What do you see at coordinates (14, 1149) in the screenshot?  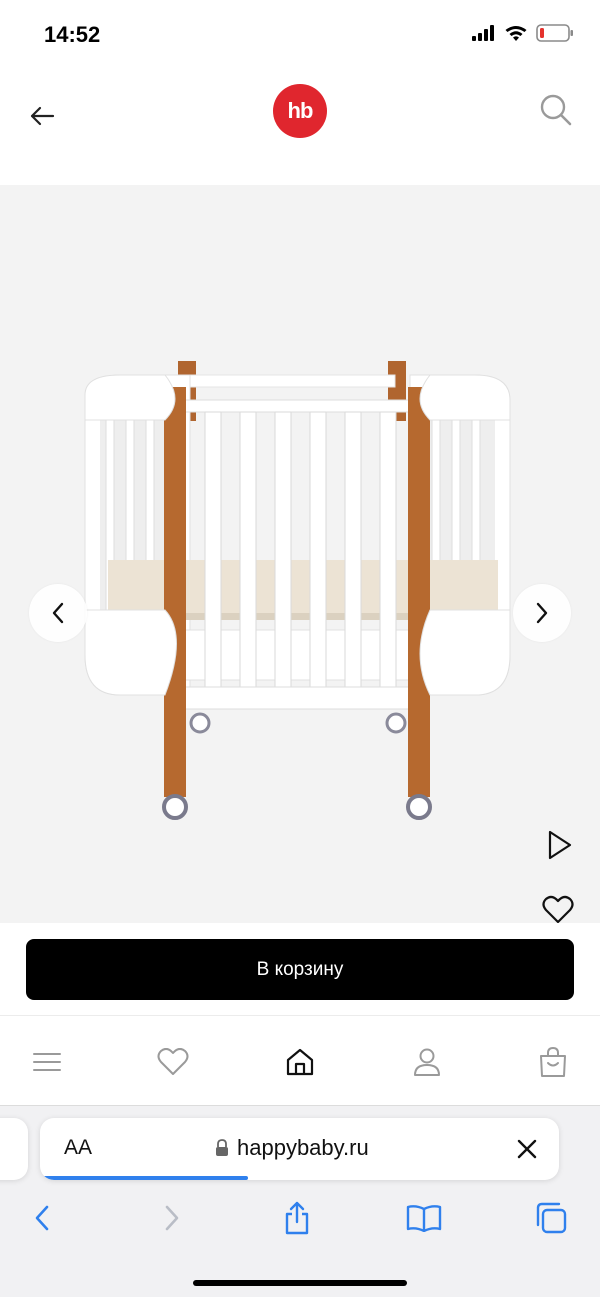 I see `previous-tab-preview` at bounding box center [14, 1149].